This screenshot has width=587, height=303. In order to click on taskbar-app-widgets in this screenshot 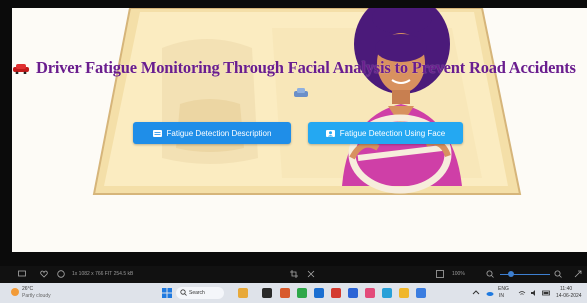, I will do `click(243, 293)`.